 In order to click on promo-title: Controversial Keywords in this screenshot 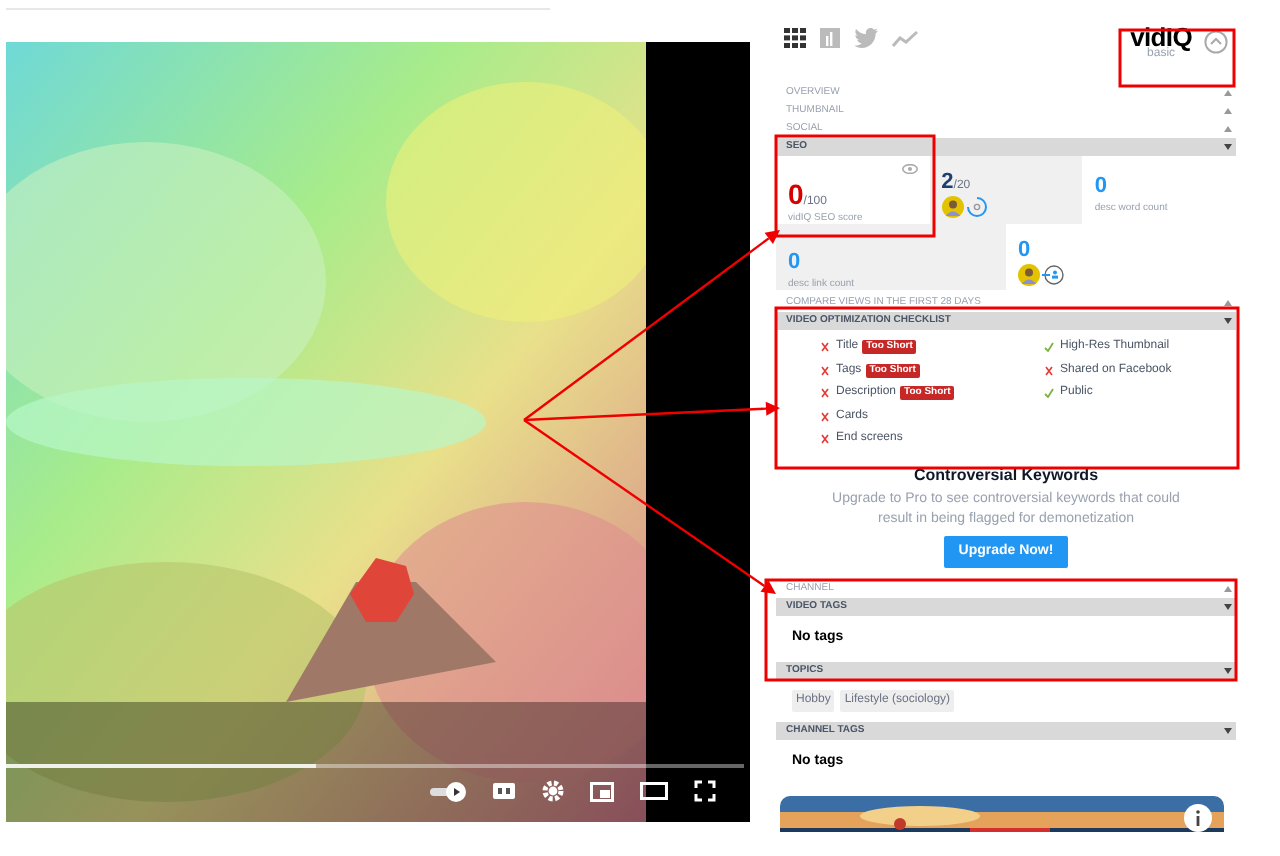, I will do `click(1006, 475)`.